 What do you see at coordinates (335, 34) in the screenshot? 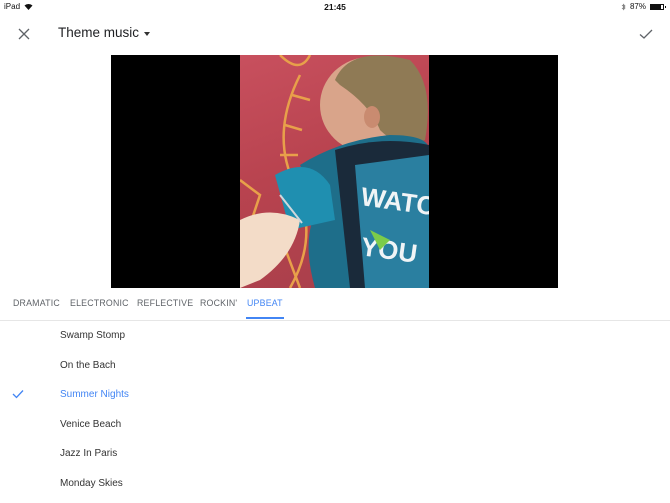
I see `toolbar: Theme music` at bounding box center [335, 34].